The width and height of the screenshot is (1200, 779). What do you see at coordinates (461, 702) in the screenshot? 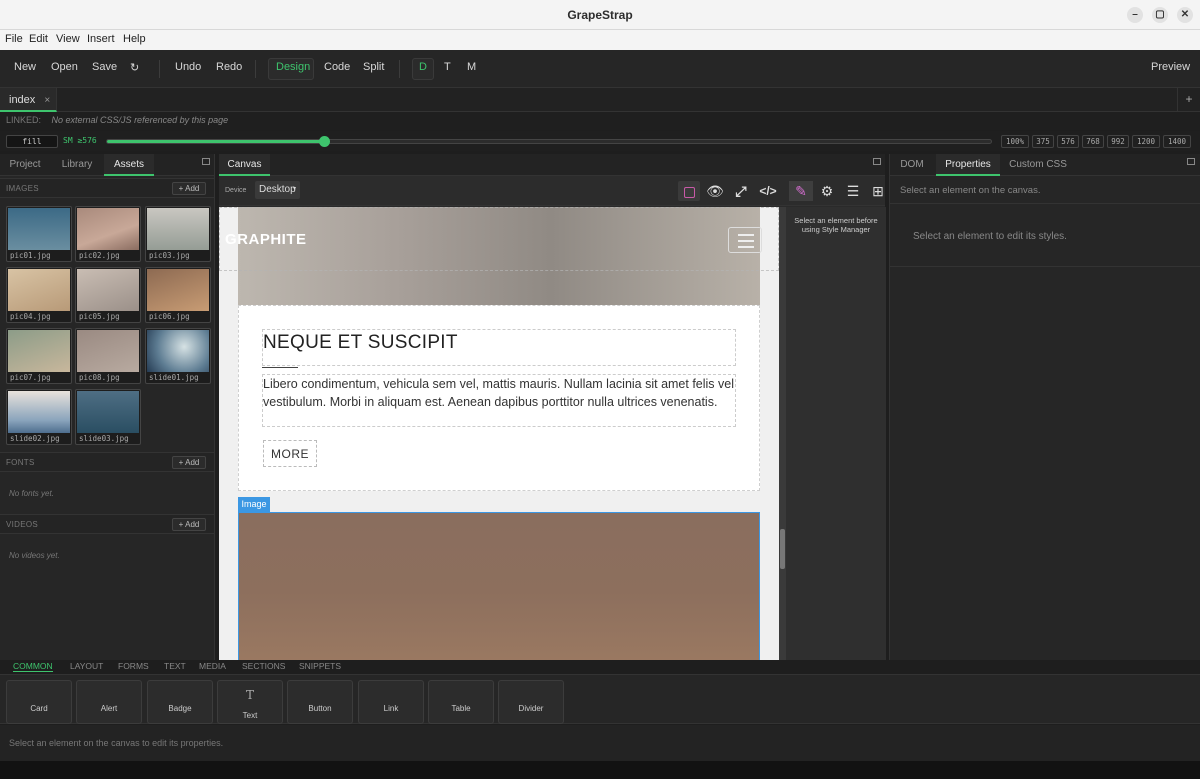
I see `block-table: Table` at bounding box center [461, 702].